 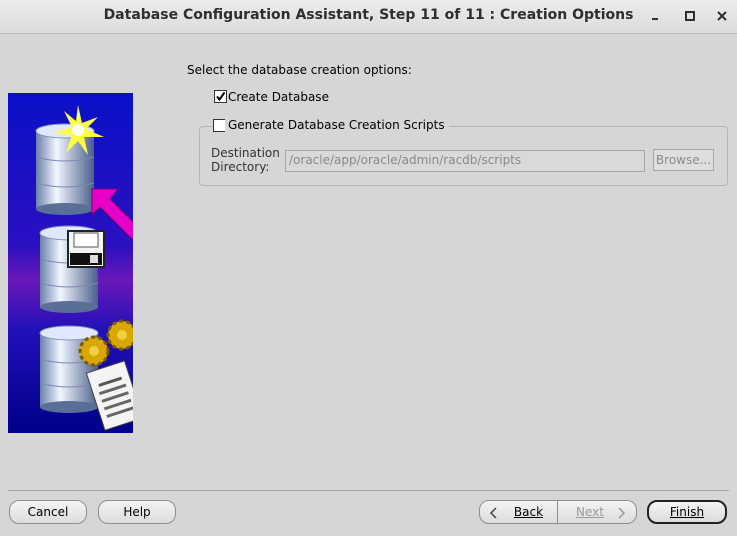 What do you see at coordinates (299, 70) in the screenshot?
I see `creation-options-prompt: Select the database creation options:` at bounding box center [299, 70].